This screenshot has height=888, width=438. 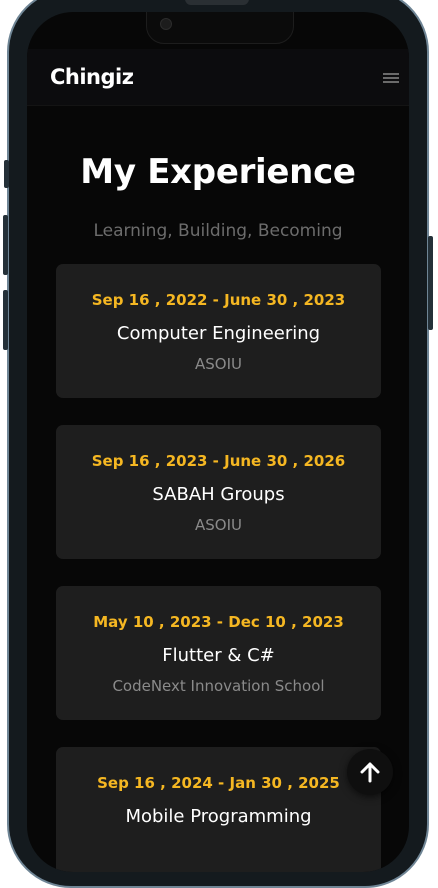 What do you see at coordinates (218, 300) in the screenshot?
I see `experience-date: Sep 16 , 2022 - June 30 , 2023` at bounding box center [218, 300].